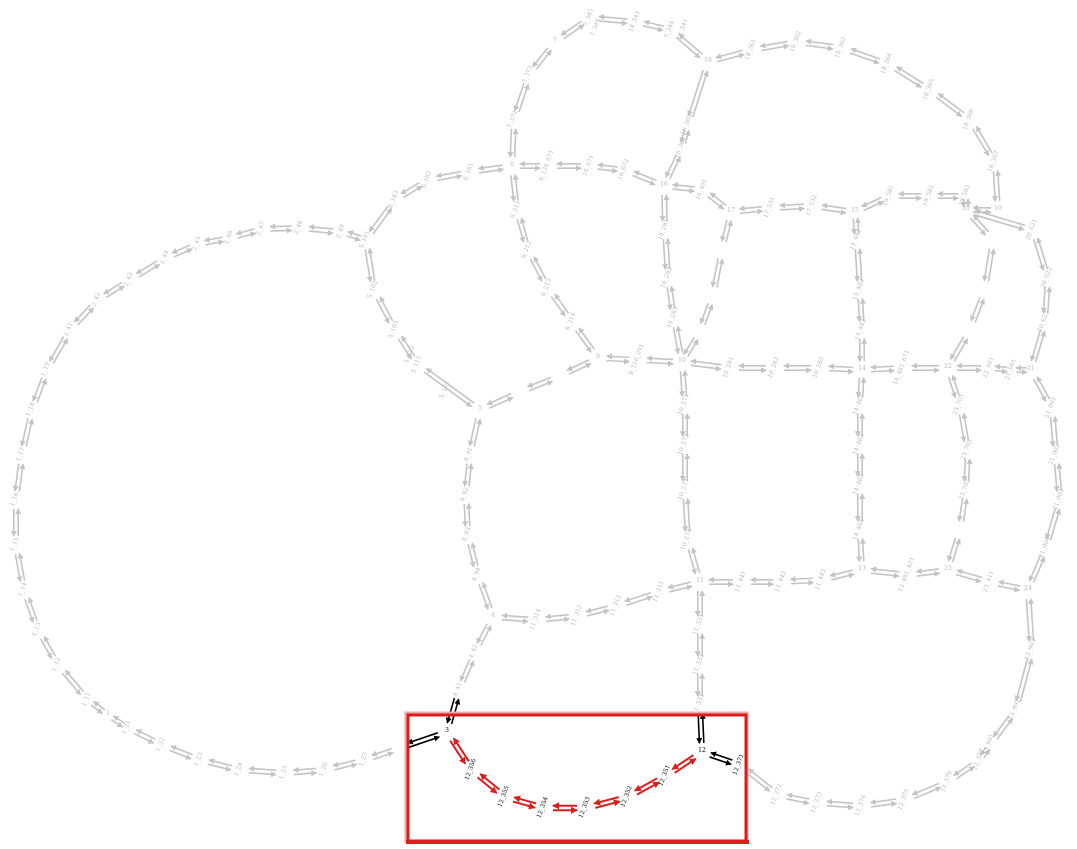  What do you see at coordinates (681, 147) in the screenshot?
I see `node-label-16_361: 16_361` at bounding box center [681, 147].